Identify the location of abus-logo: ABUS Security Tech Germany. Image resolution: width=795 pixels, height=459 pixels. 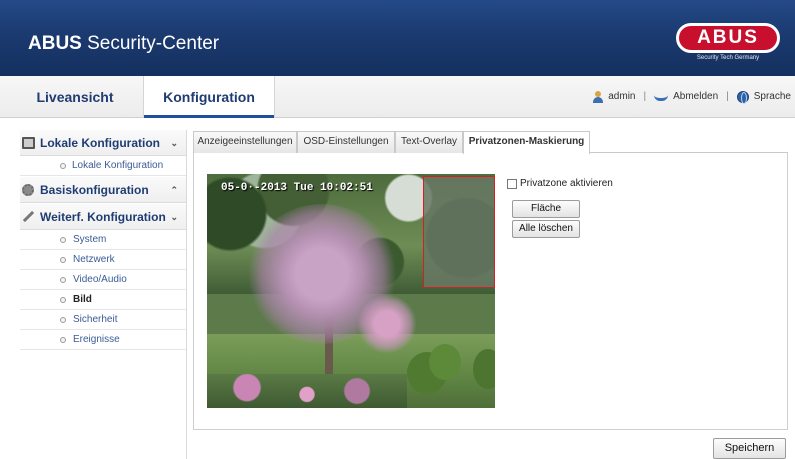
(728, 44).